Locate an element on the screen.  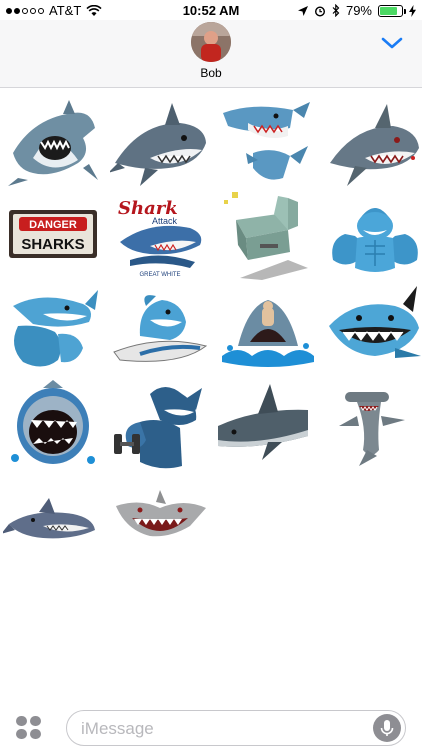
message-field is located at coordinates (236, 728).